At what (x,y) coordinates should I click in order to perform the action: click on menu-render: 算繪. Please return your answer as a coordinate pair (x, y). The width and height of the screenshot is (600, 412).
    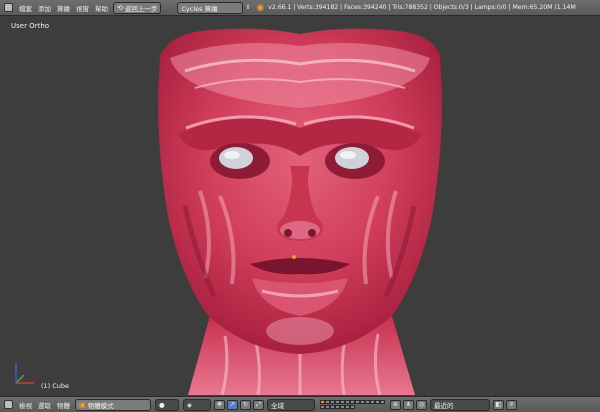
    Looking at the image, I should click on (63, 8).